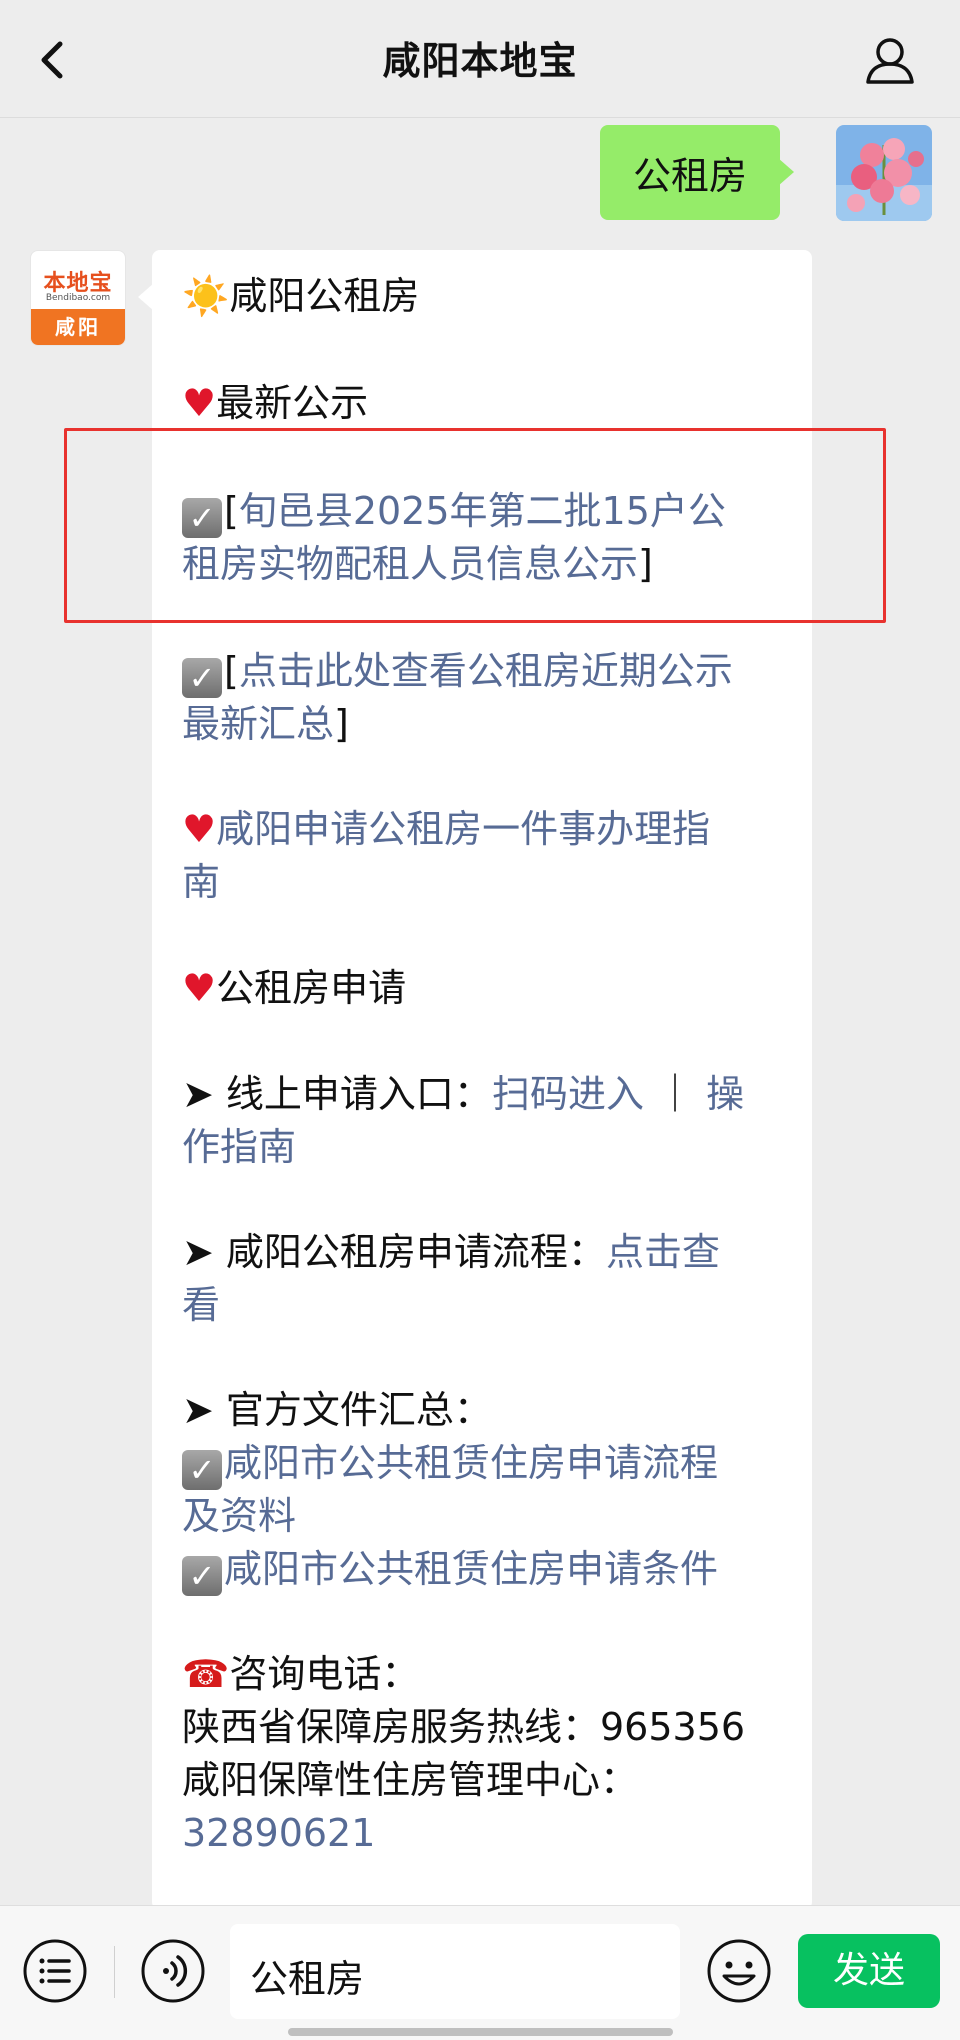  Describe the element at coordinates (324, 296) in the screenshot. I see `reply-title: 咸阳公租房` at that location.